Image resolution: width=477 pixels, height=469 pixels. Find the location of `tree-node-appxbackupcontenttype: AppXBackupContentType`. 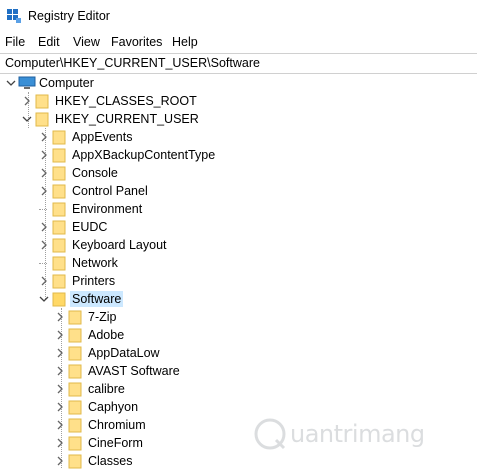

tree-node-appxbackupcontenttype: AppXBackupContentType is located at coordinates (167, 155).